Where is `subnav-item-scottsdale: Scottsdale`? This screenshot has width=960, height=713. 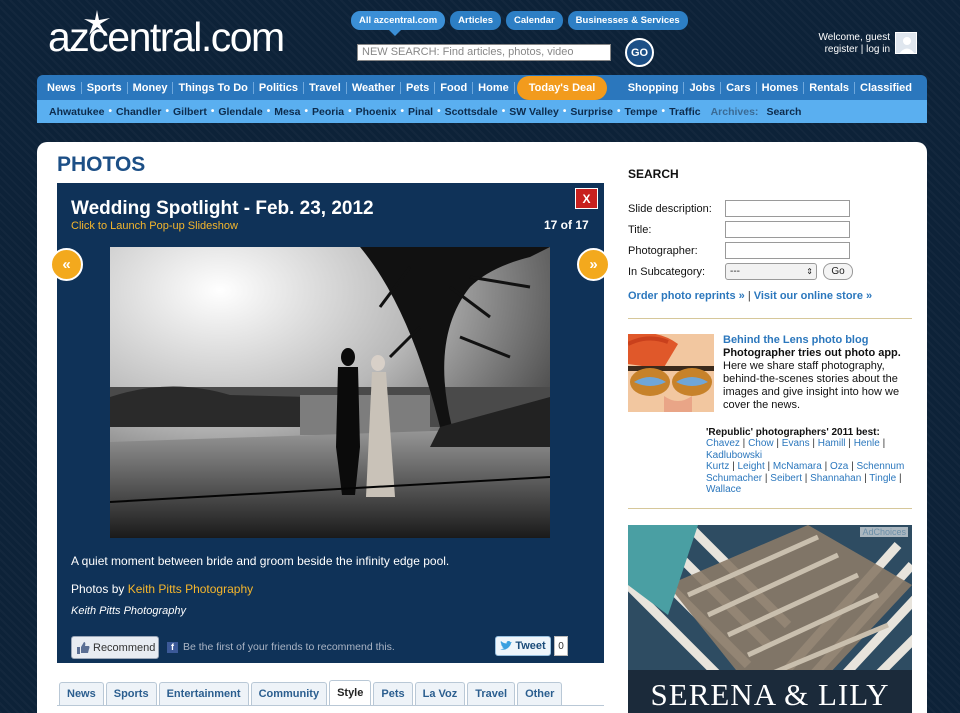 subnav-item-scottsdale: Scottsdale is located at coordinates (471, 112).